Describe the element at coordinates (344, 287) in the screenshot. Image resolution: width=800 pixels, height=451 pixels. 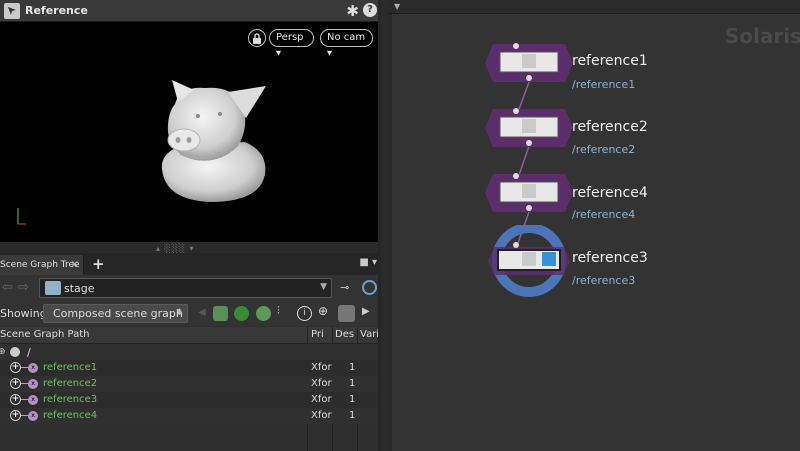
I see `pin-icon: ⊸` at that location.